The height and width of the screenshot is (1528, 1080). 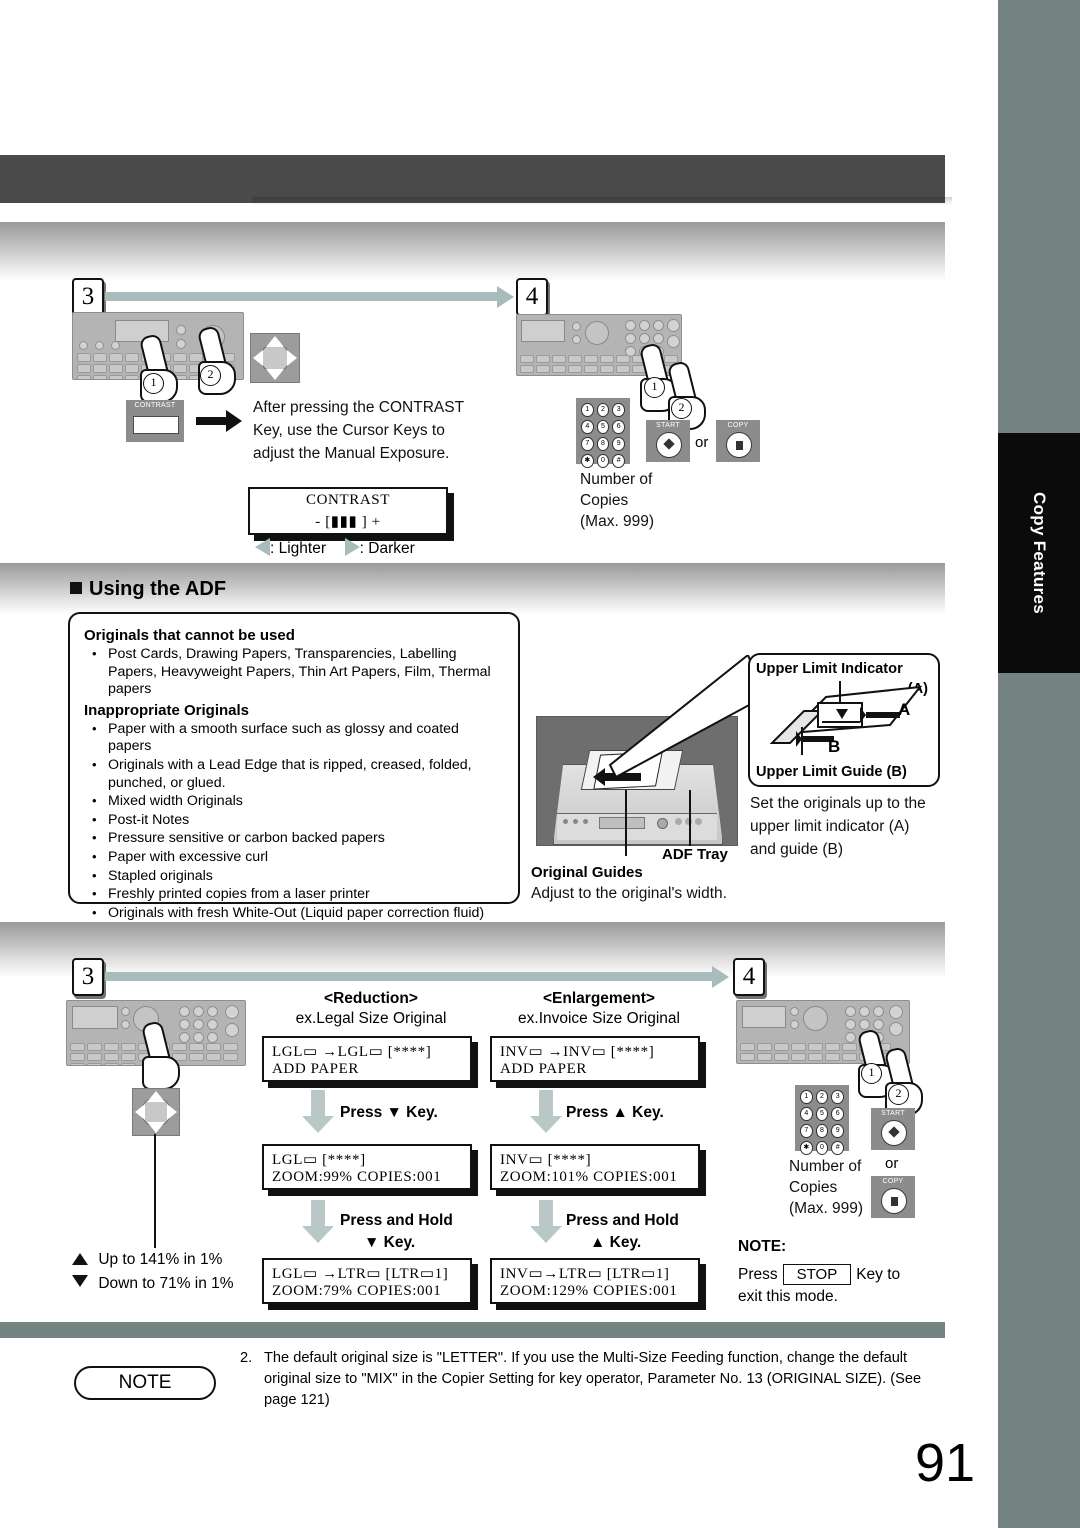 What do you see at coordinates (878, 1274) in the screenshot?
I see `stop-note-after: Key to` at bounding box center [878, 1274].